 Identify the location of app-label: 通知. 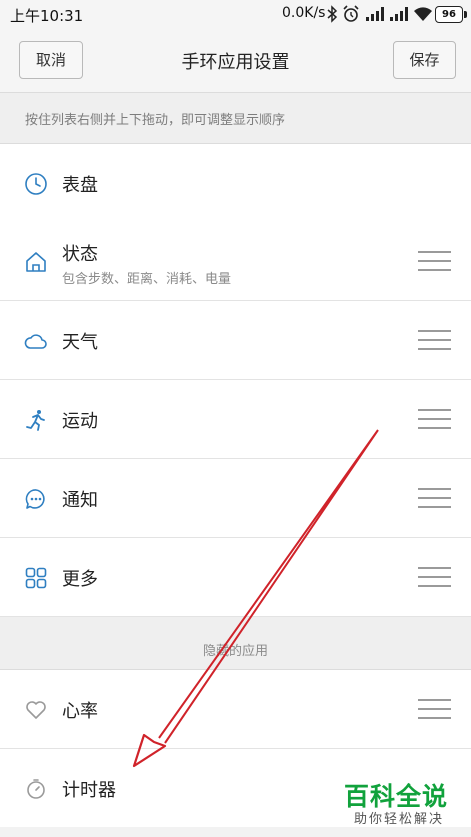
(80, 500).